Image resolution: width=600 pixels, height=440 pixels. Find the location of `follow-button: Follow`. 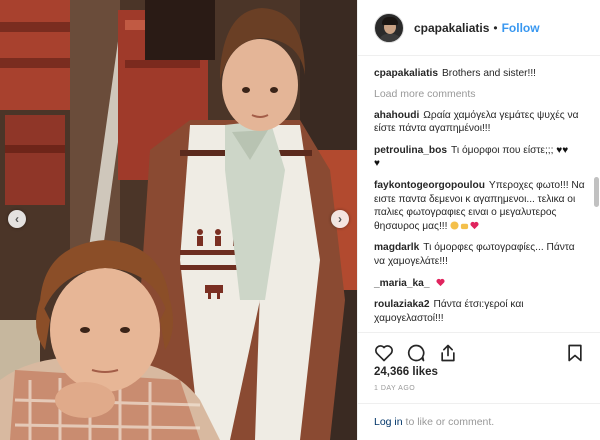

follow-button: Follow is located at coordinates (521, 28).